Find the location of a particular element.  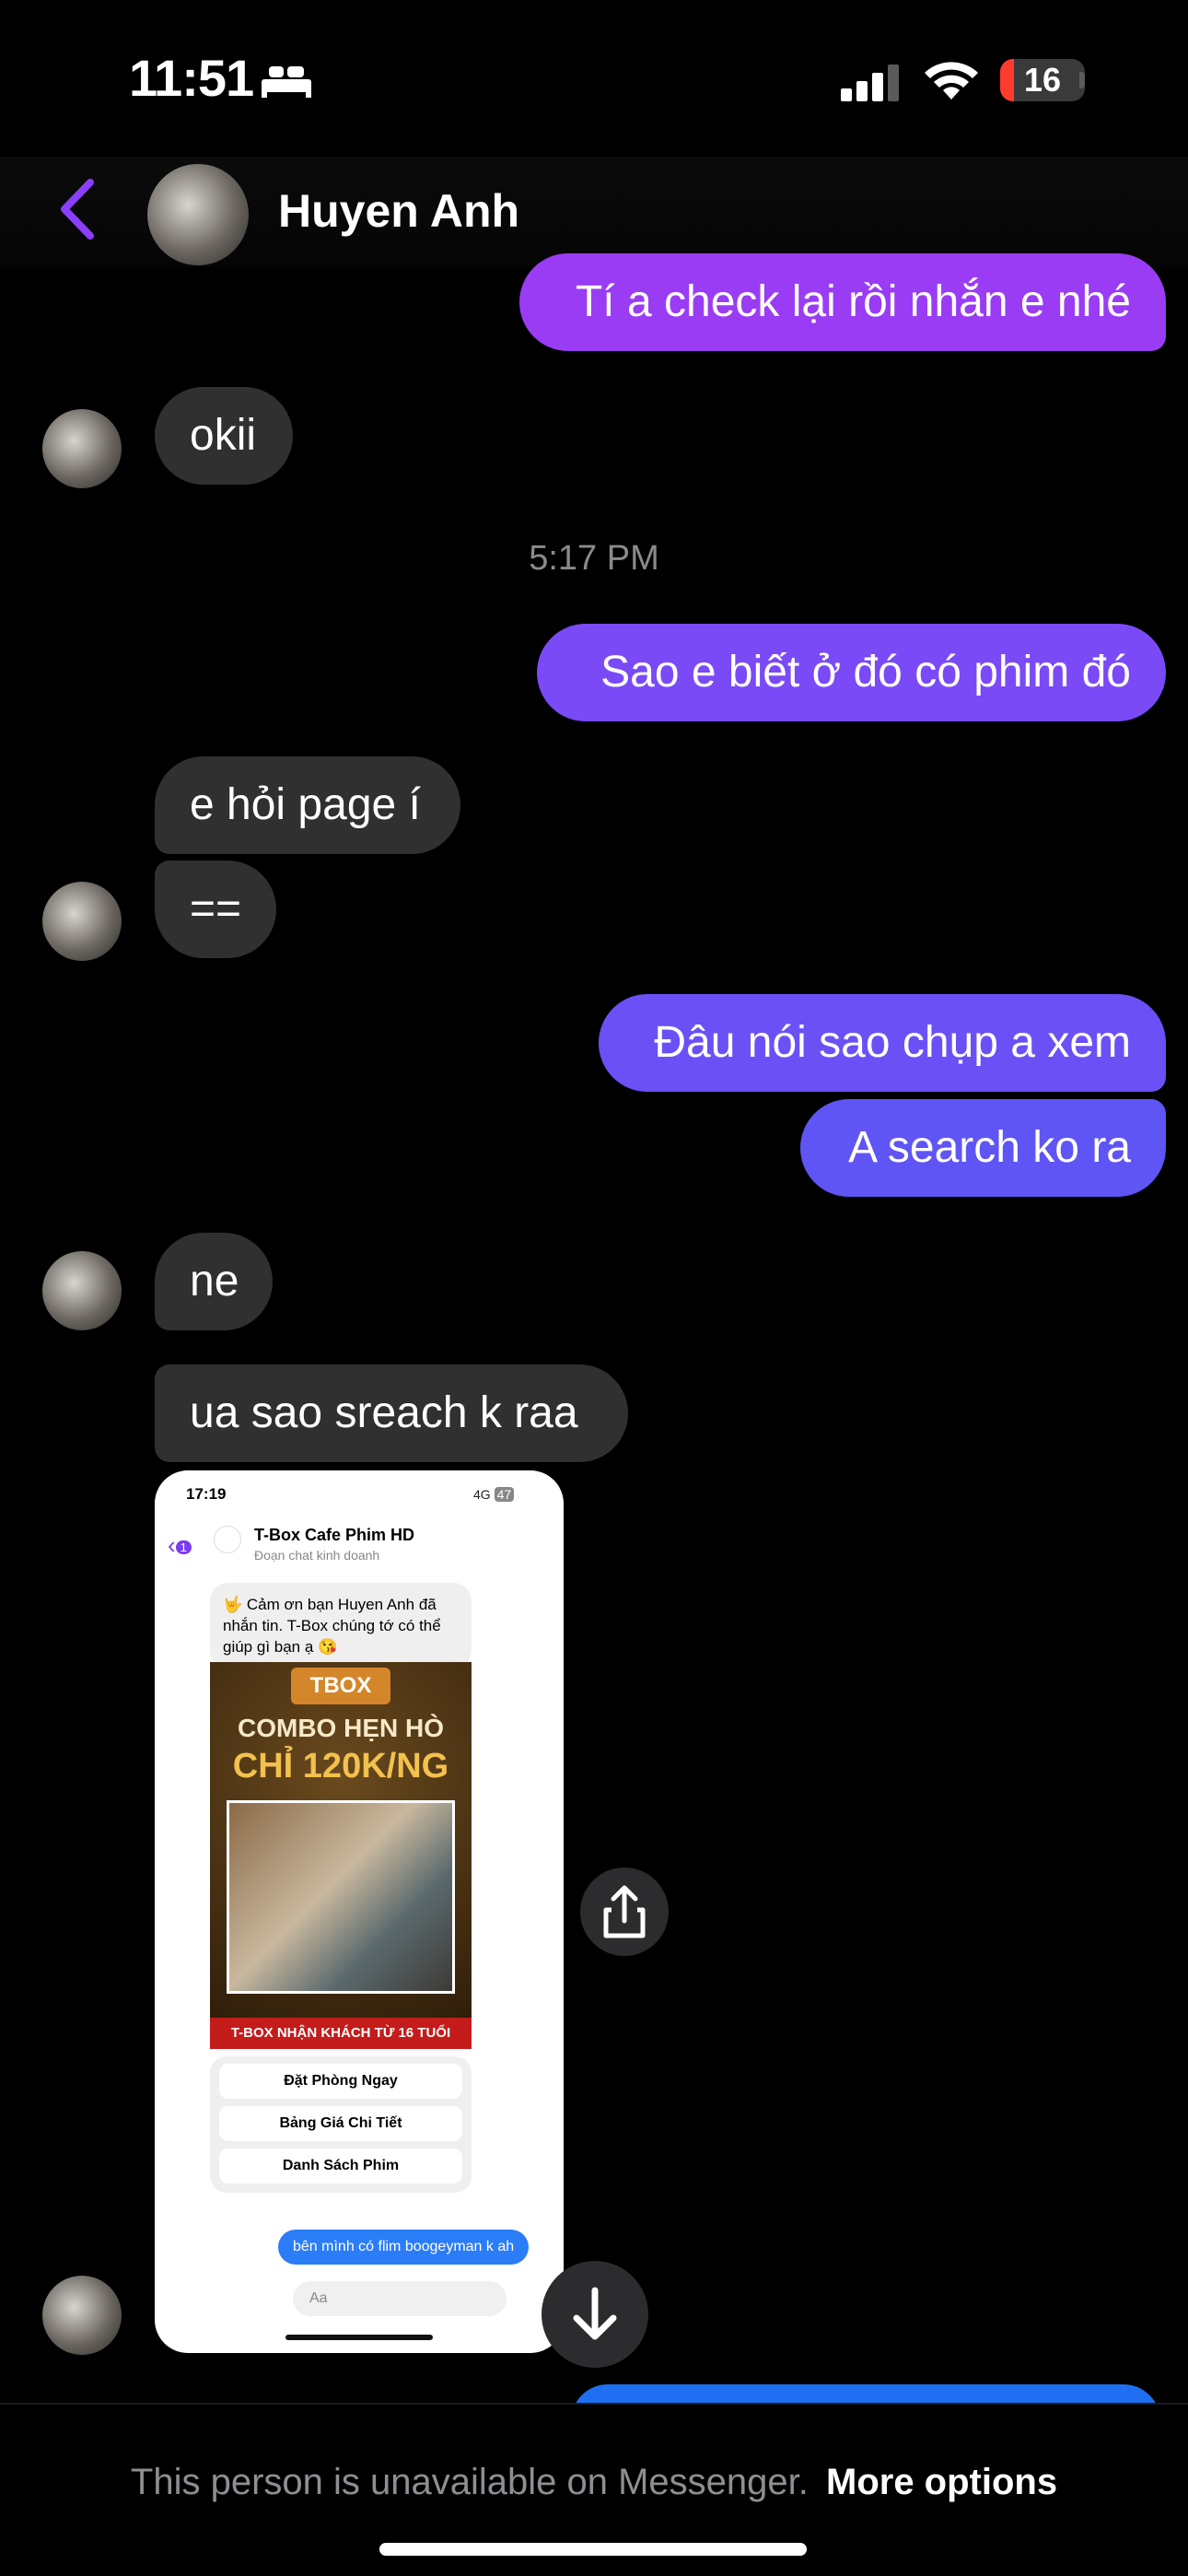

attachment-back-icon: ‹ 1 is located at coordinates (180, 1545).